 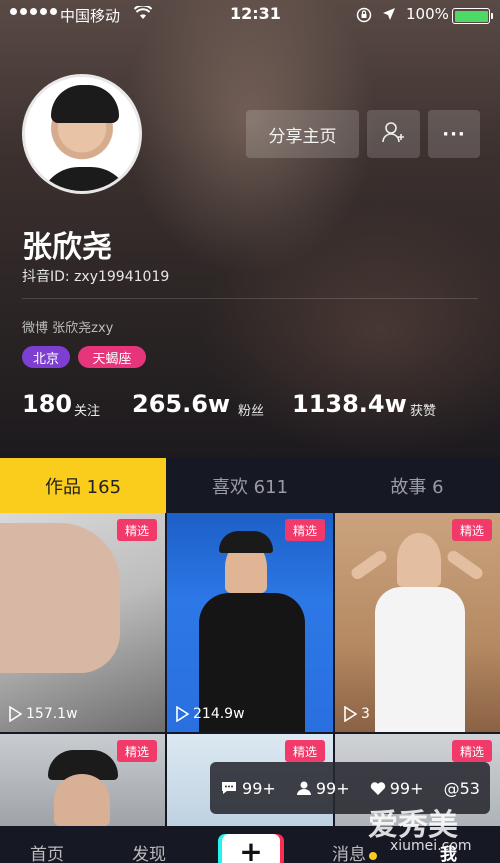 I want to click on clock: 12:31, so click(x=255, y=13).